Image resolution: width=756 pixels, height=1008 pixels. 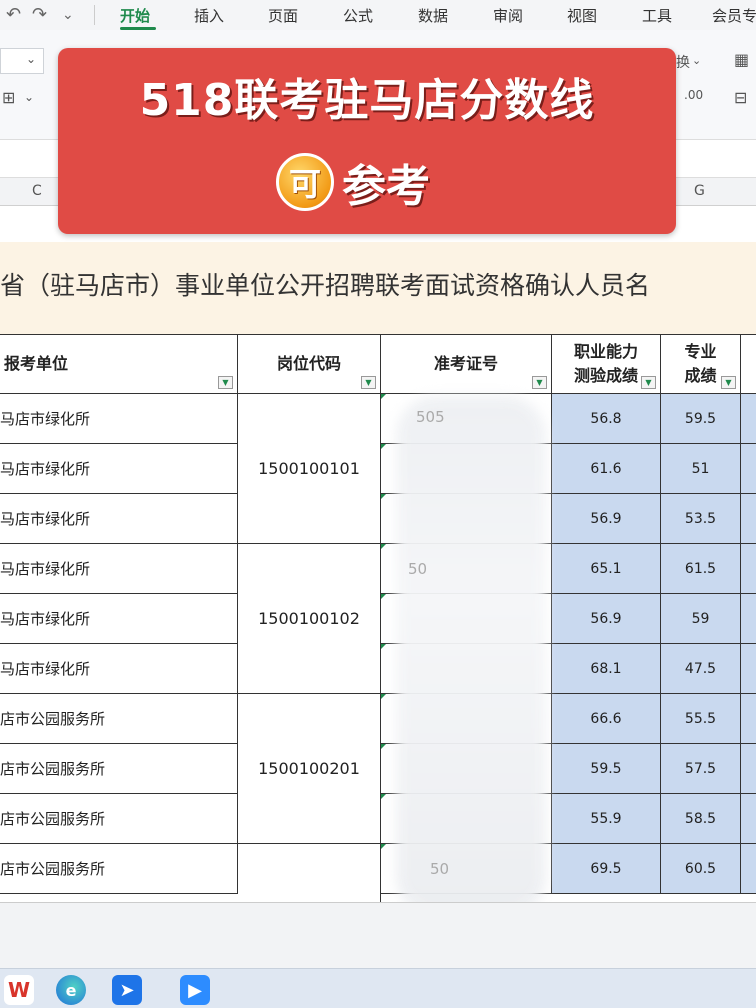 I want to click on menu-member: 会员专, so click(x=734, y=15).